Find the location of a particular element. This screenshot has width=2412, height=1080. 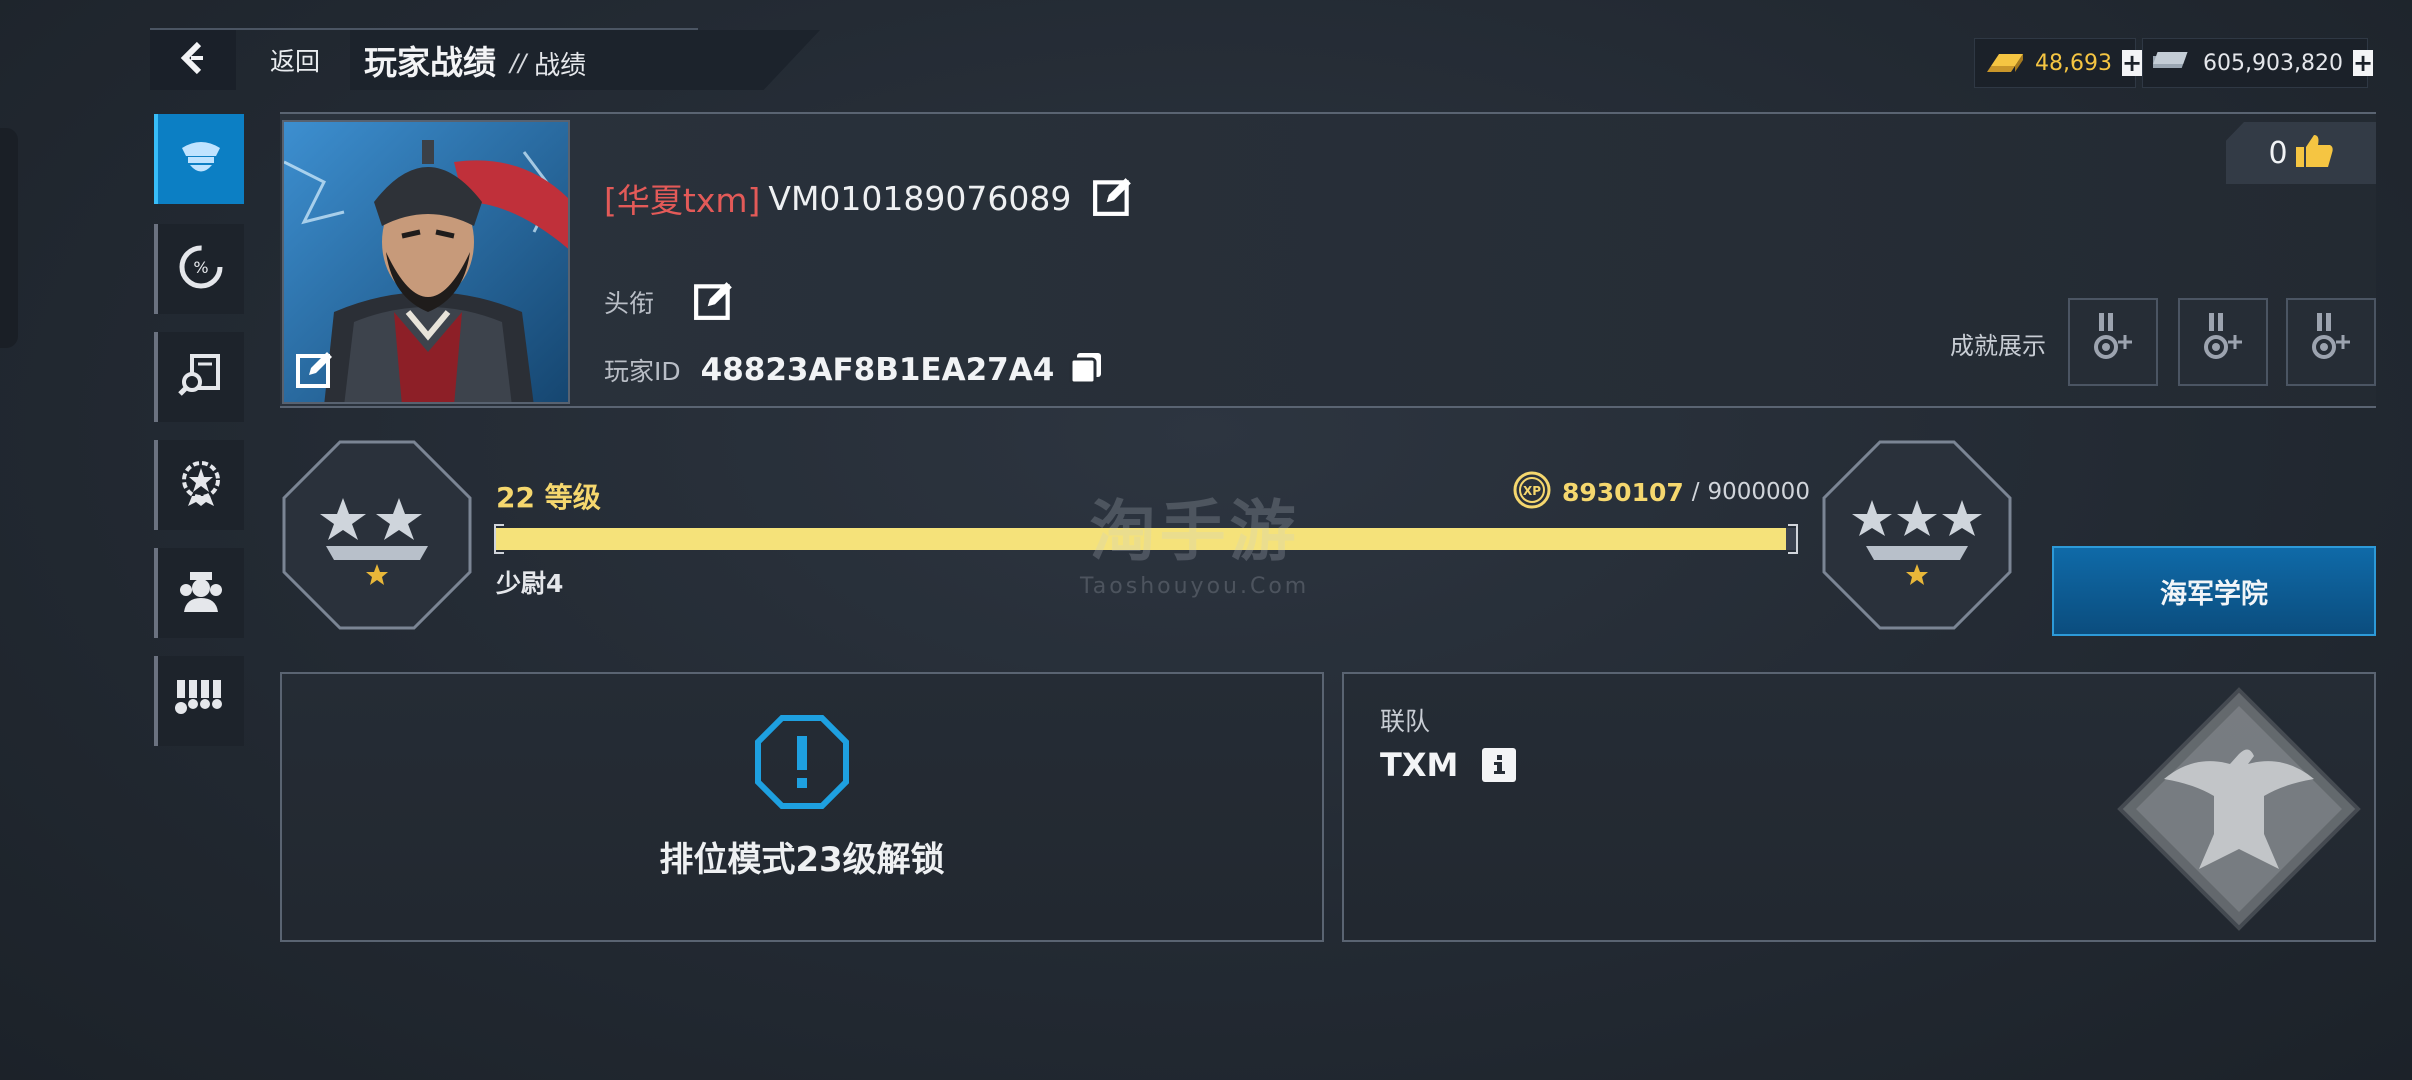

svg-text: XP is located at coordinates (1532, 491).